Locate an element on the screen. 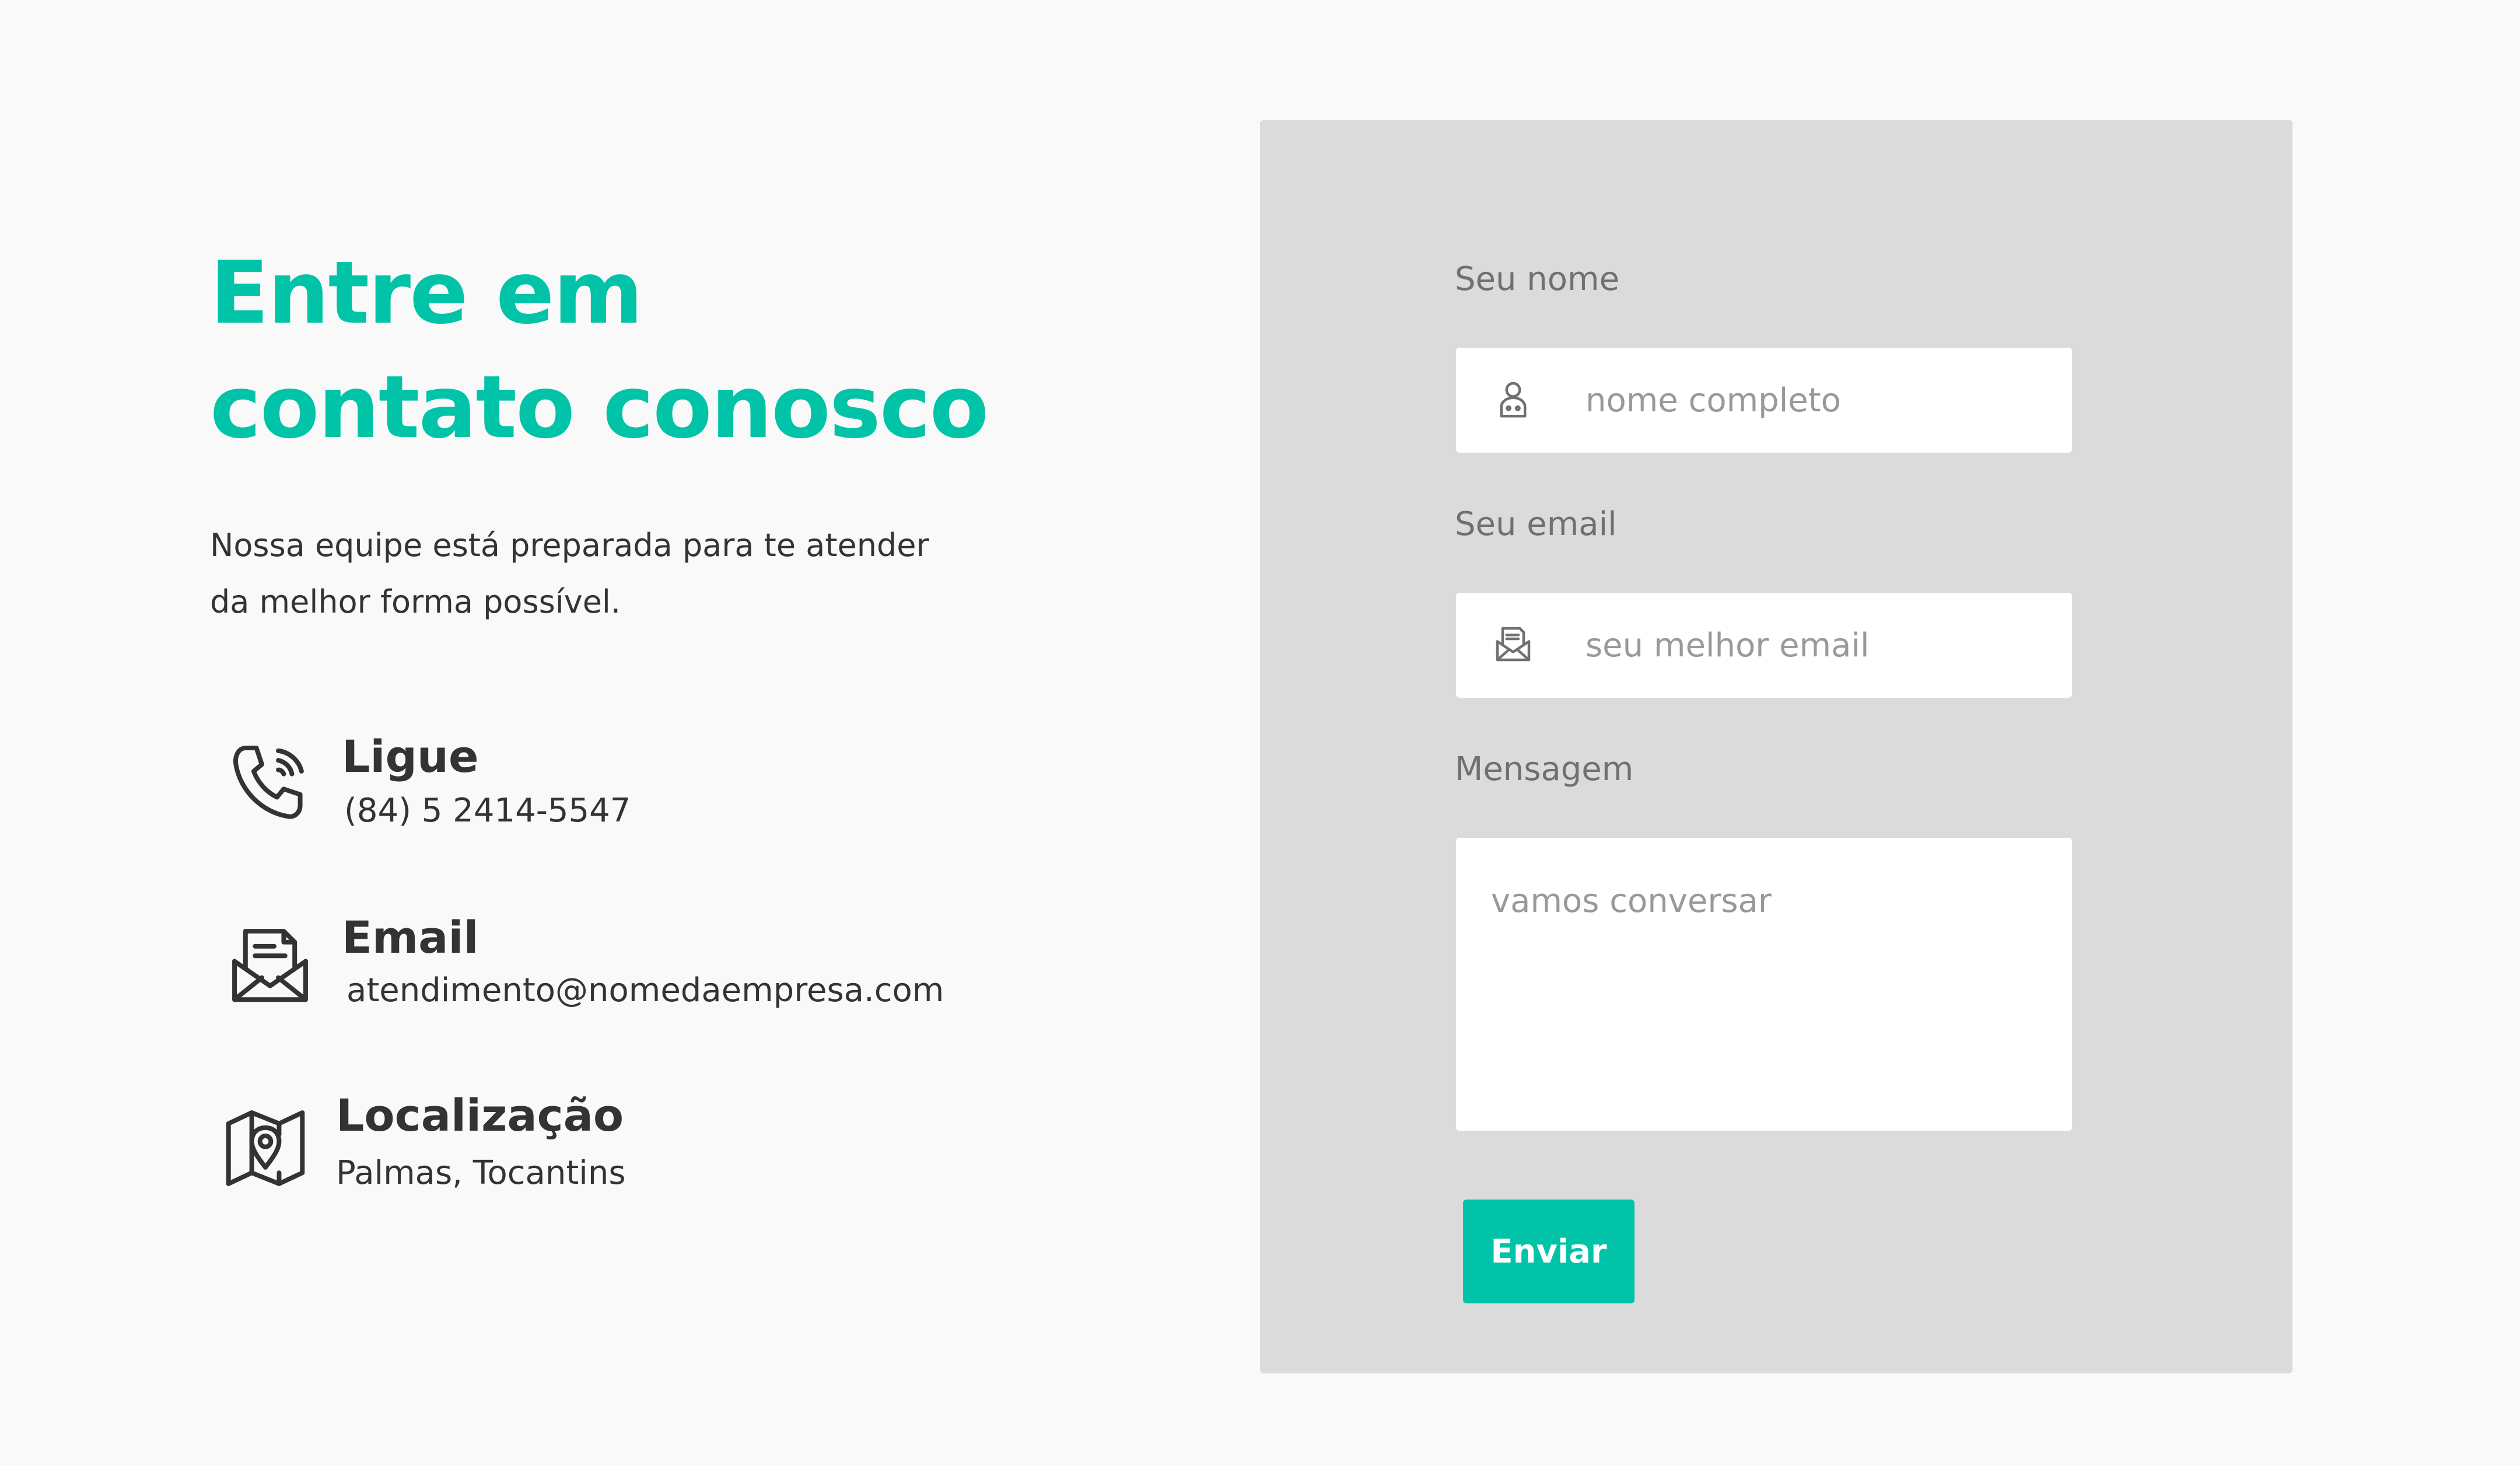 This screenshot has height=1465, width=2520. message-field is located at coordinates (1764, 984).